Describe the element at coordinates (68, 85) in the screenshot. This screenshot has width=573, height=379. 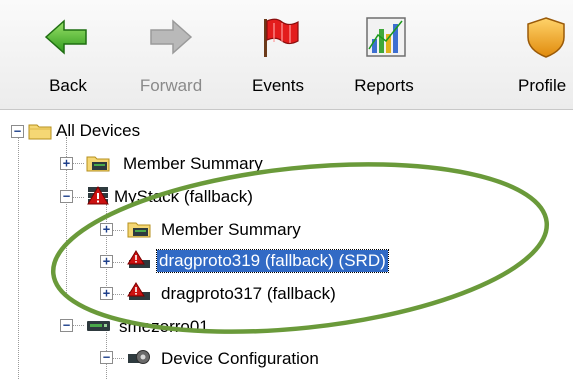
I see `back-label: Back` at that location.